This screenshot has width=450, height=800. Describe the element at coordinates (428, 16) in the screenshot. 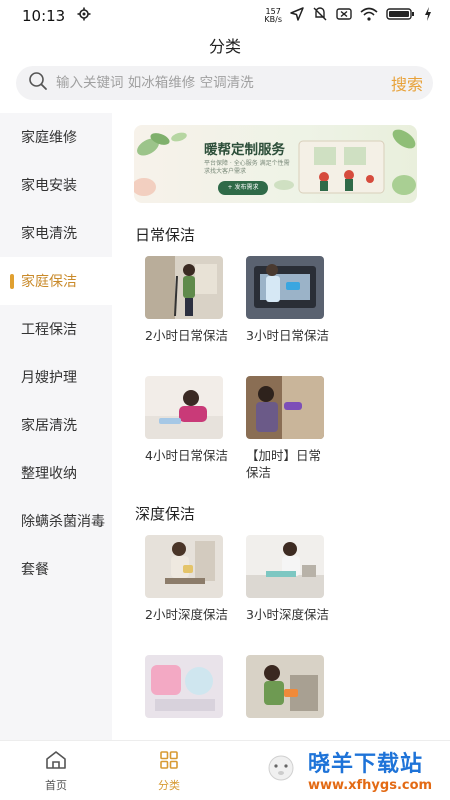

I see `charging-icon` at that location.